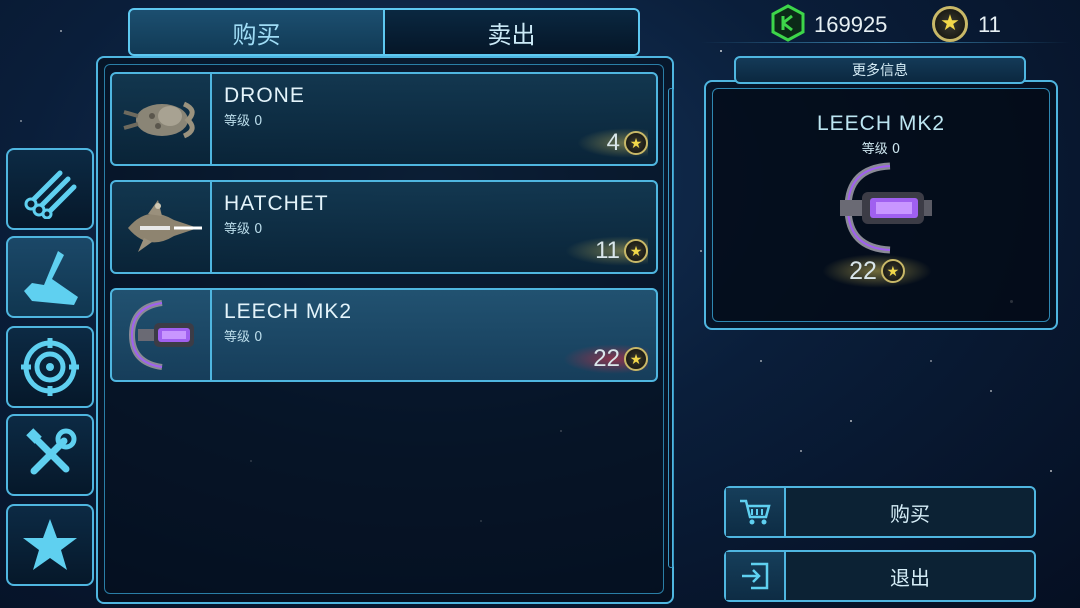  Describe the element at coordinates (384, 227) in the screenshot. I see `ship-row-hatchet: HATCHET 等级 0 11 ★` at that location.